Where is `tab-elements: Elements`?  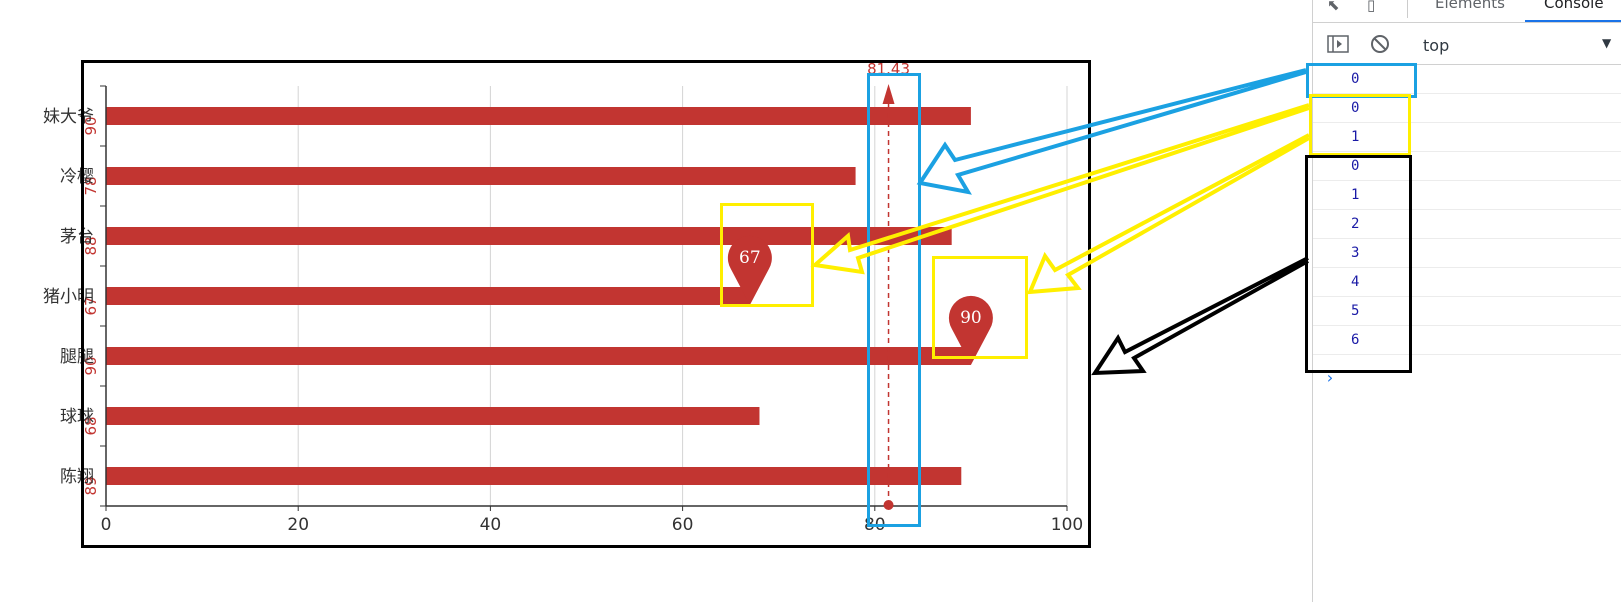 tab-elements: Elements is located at coordinates (1470, 6).